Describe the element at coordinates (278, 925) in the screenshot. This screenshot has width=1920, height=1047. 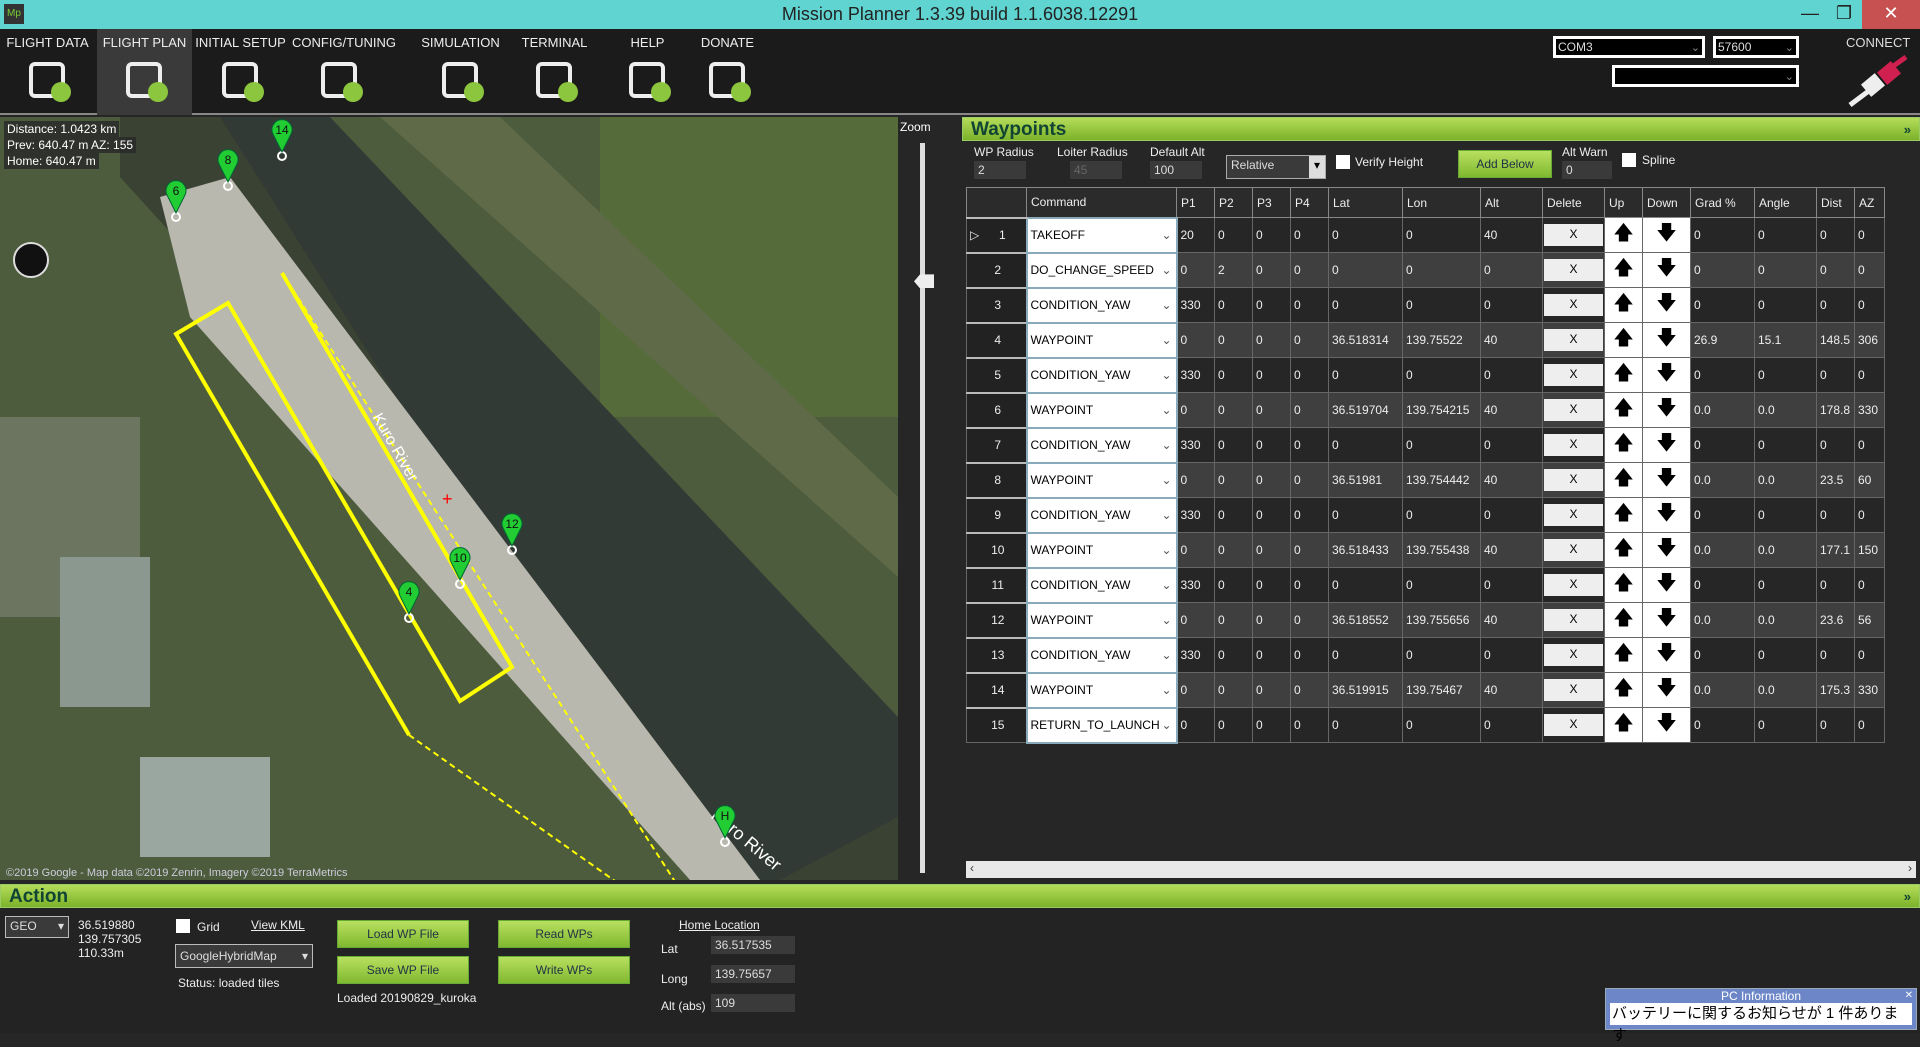
I see `view-kml-link: View KML` at that location.